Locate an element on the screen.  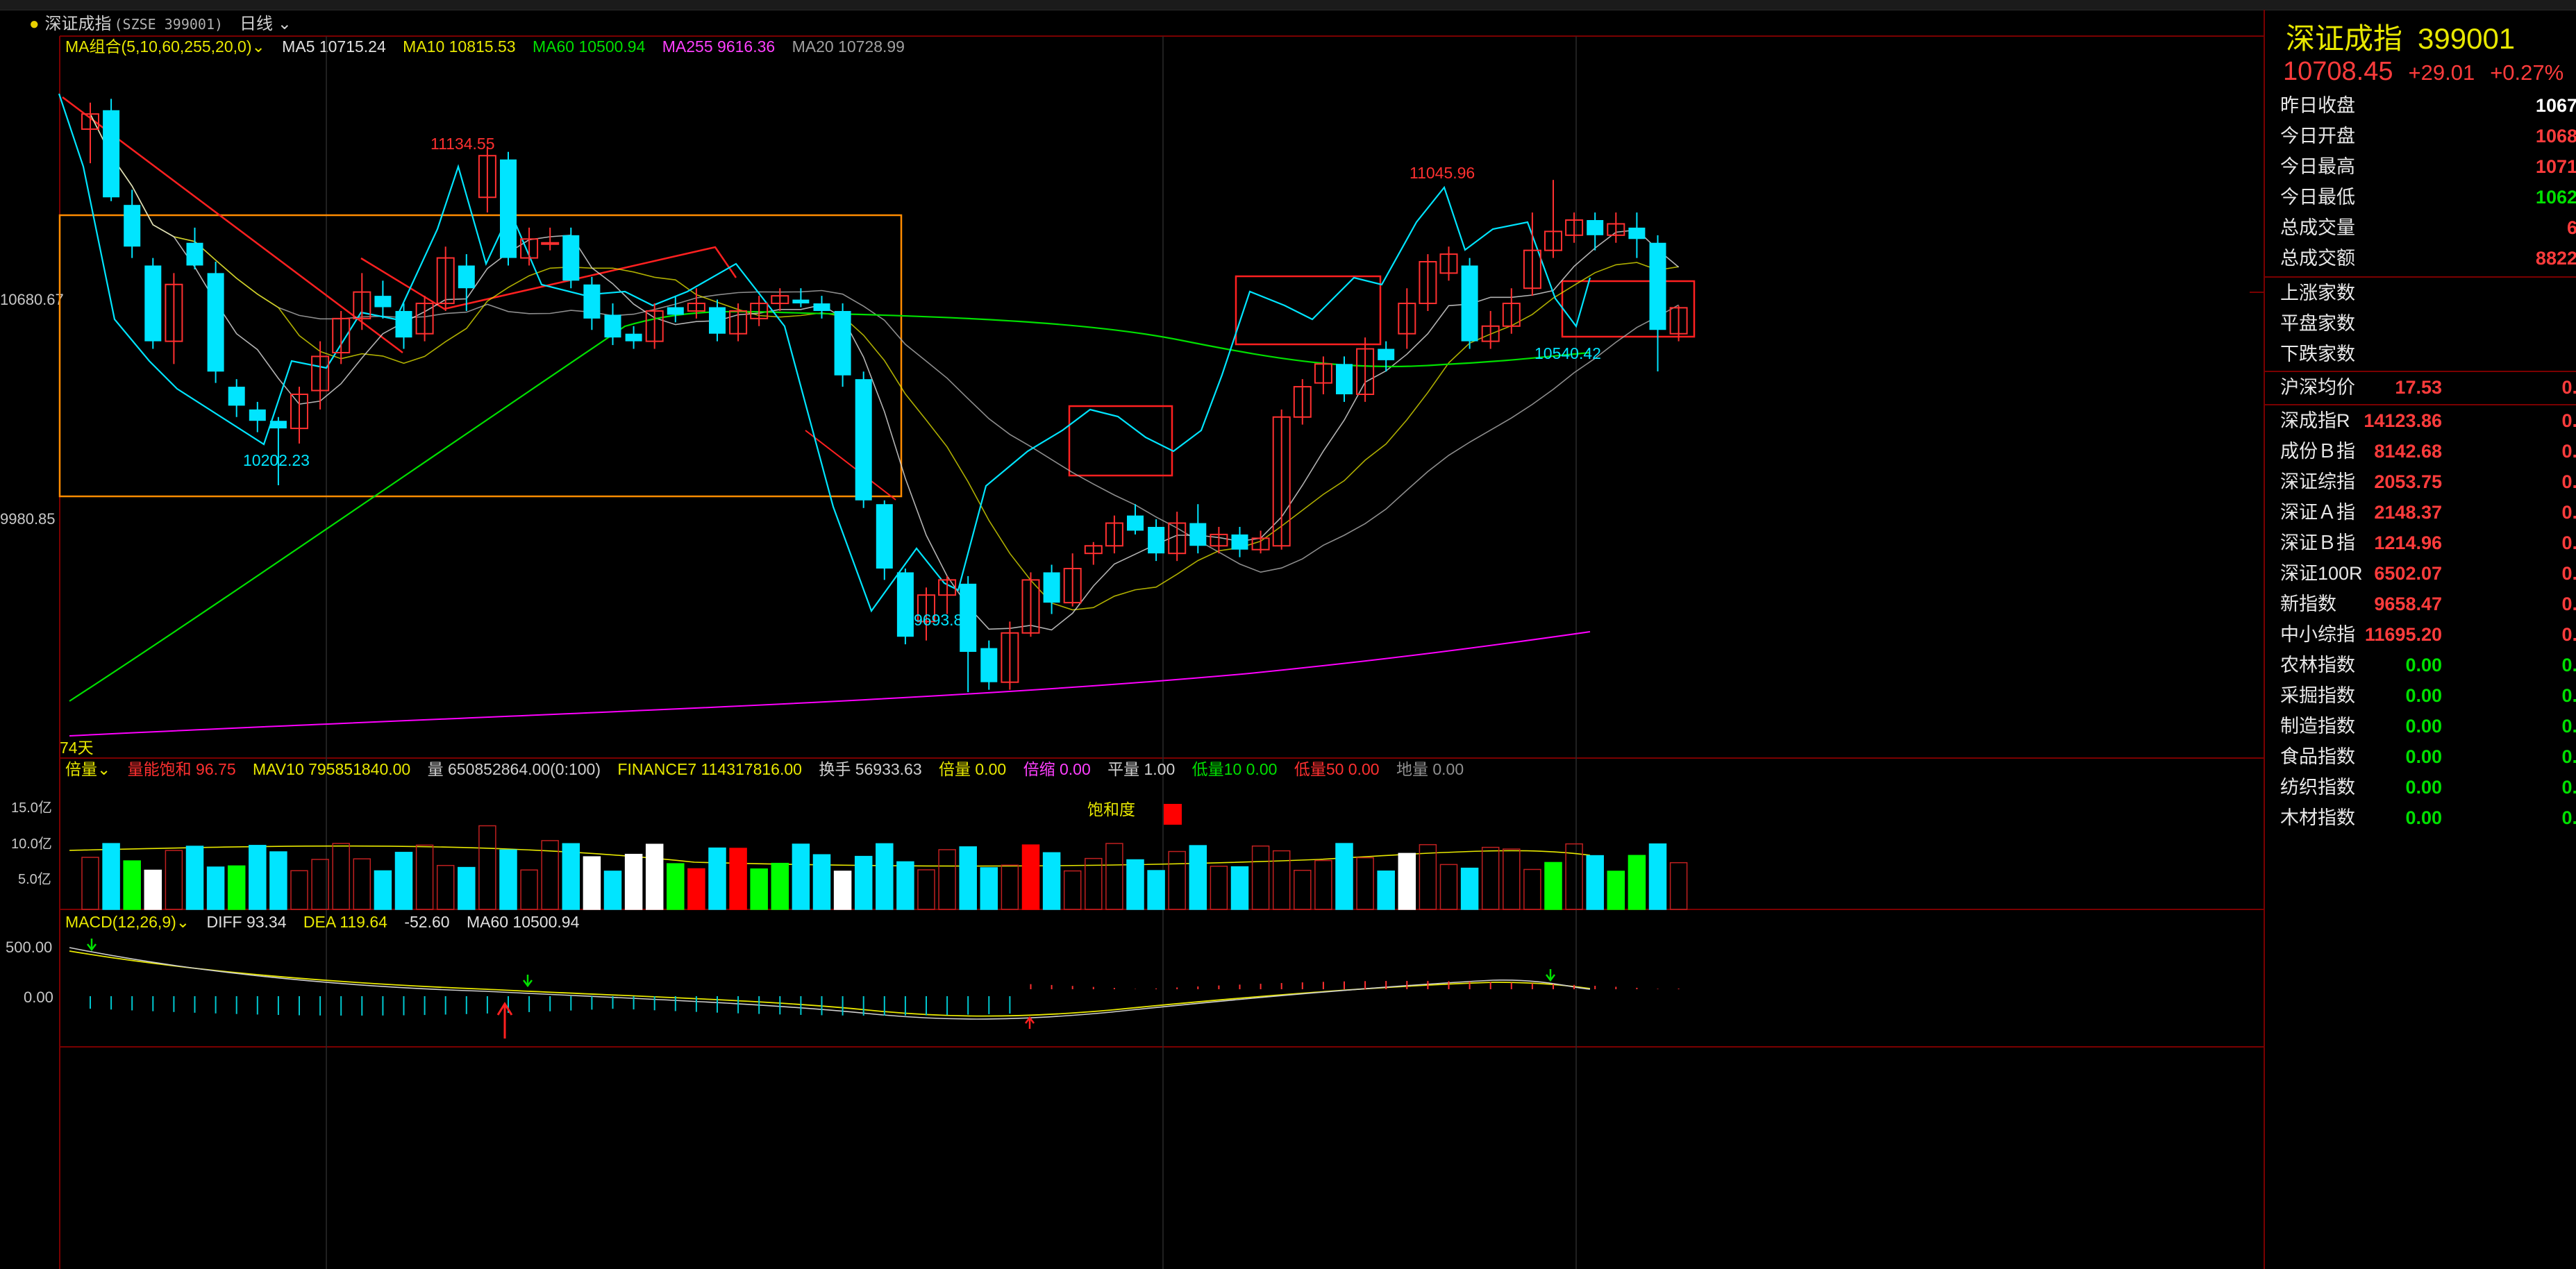
annotation-low-1: 10202.23 is located at coordinates (276, 460).